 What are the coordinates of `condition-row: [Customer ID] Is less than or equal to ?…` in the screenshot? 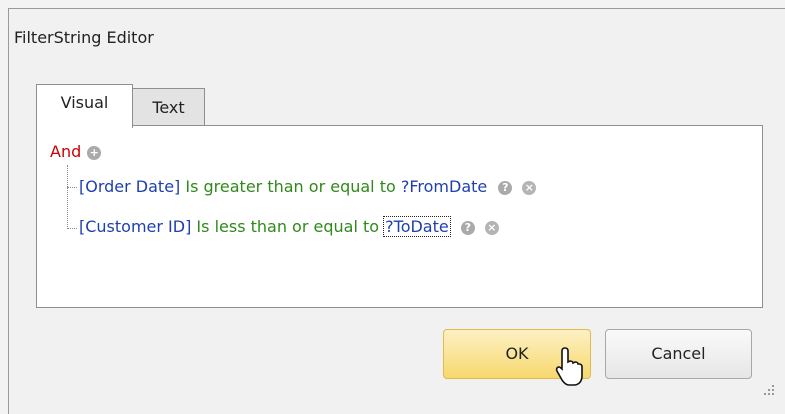 It's located at (289, 227).